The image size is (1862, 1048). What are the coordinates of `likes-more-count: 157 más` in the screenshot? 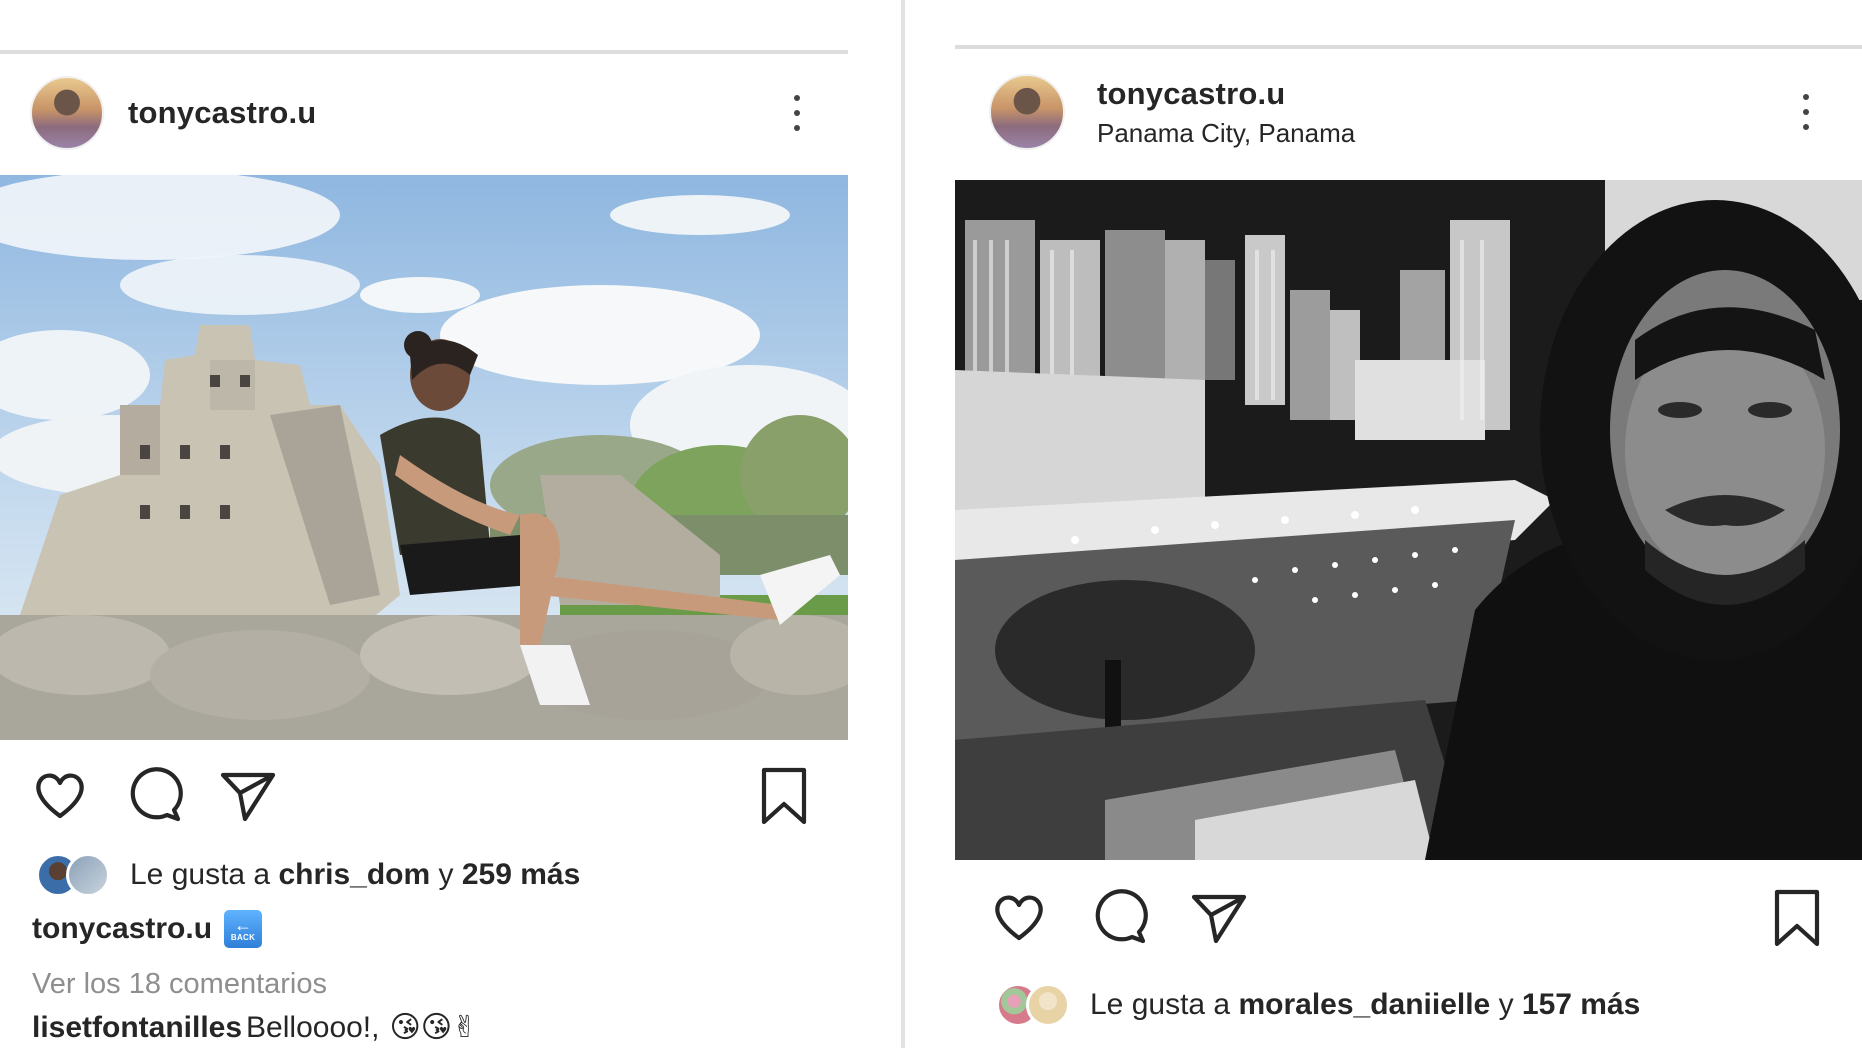 It's located at (1581, 1004).